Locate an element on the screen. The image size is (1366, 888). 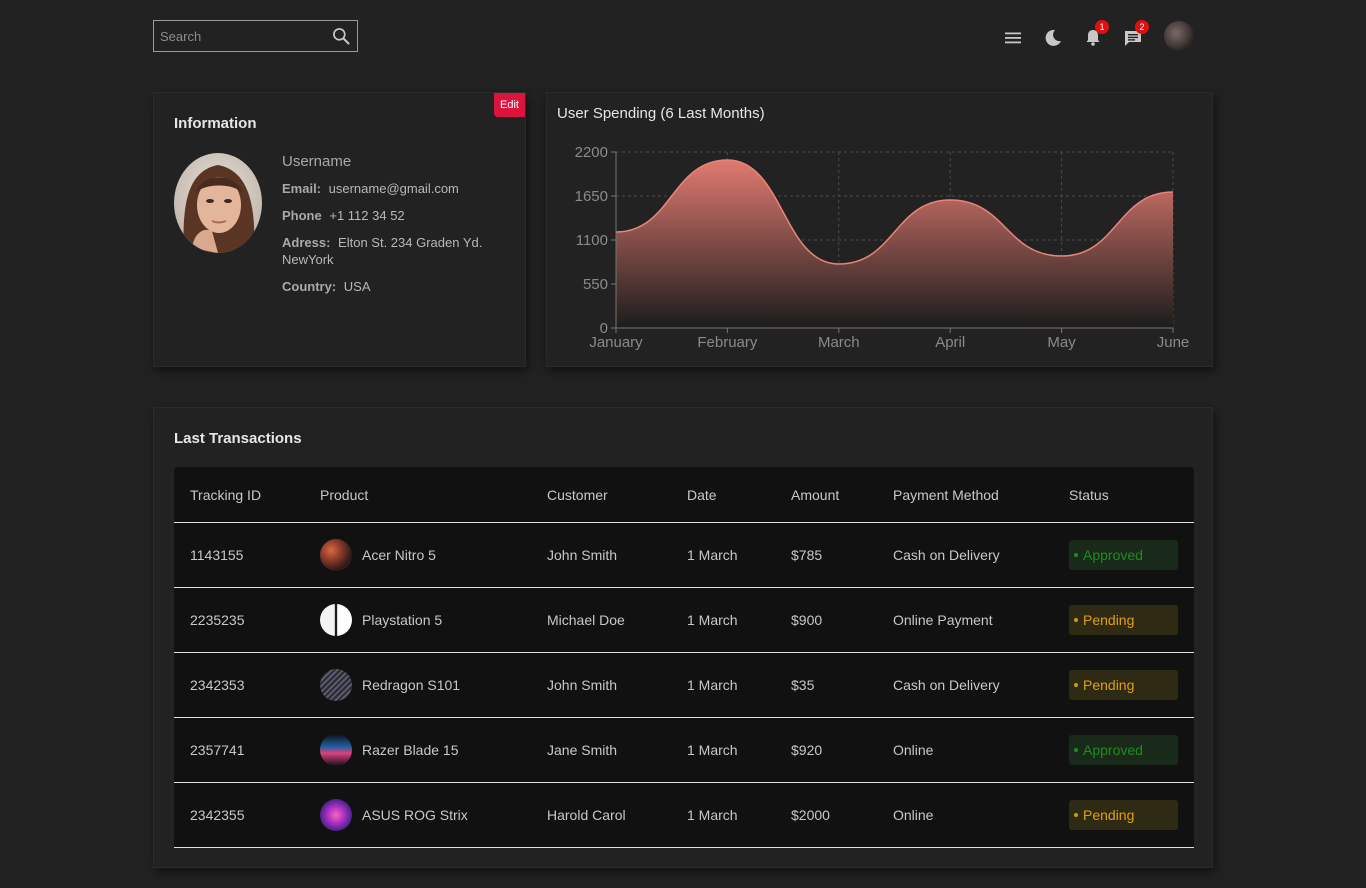
product-cell: ASUS ROG Strix is located at coordinates (394, 815).